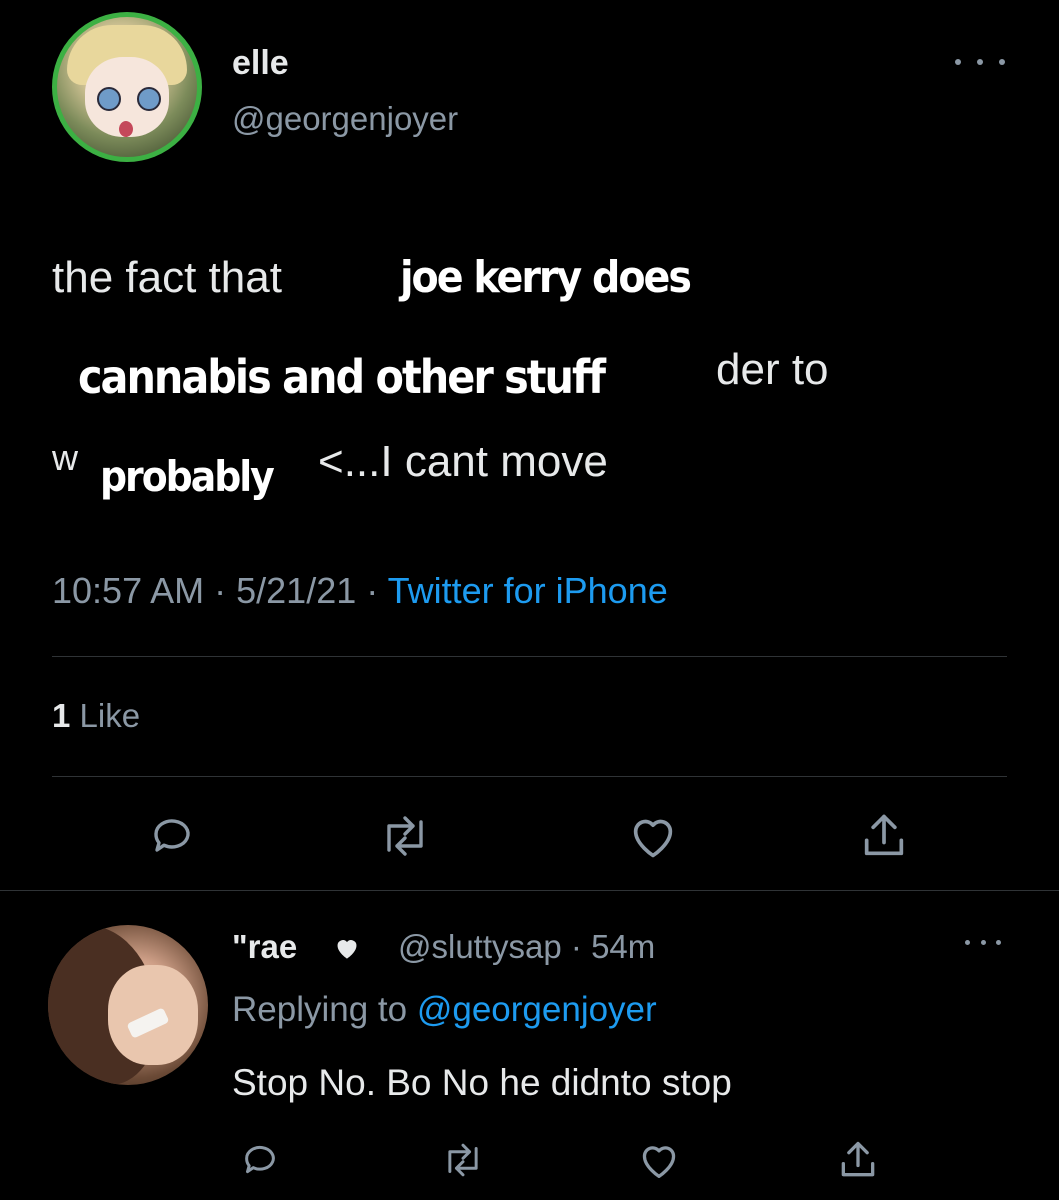 Image resolution: width=1059 pixels, height=1200 pixels. I want to click on tweet-text-fragment: <...I cant move, so click(463, 461).